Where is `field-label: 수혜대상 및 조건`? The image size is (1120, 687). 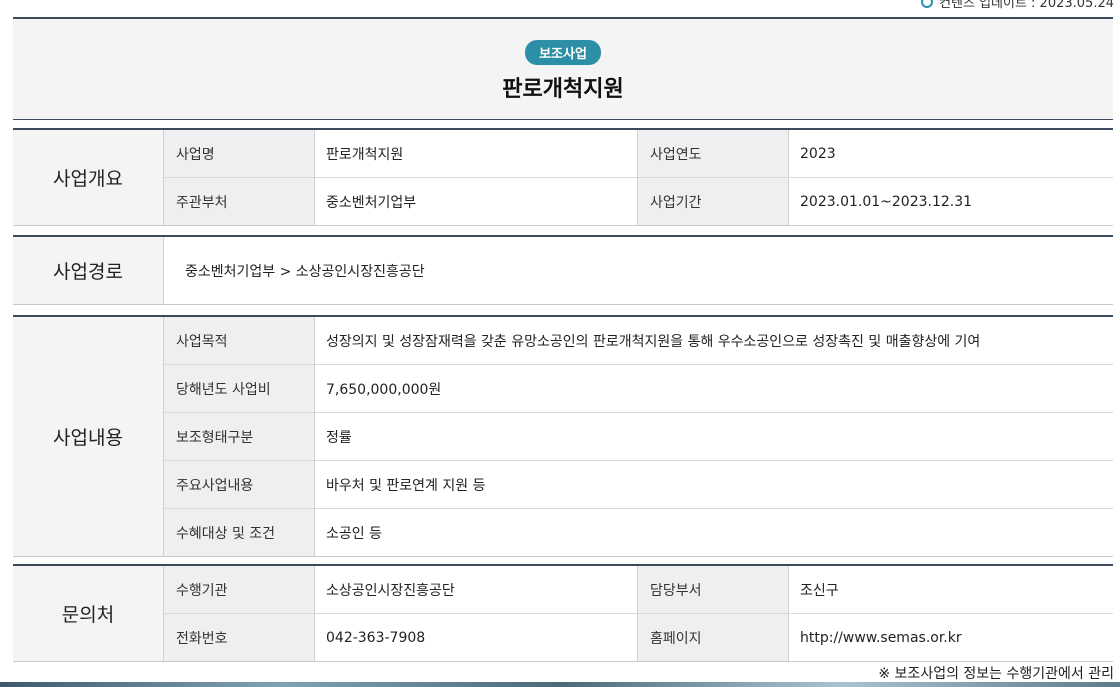 field-label: 수혜대상 및 조건 is located at coordinates (239, 532).